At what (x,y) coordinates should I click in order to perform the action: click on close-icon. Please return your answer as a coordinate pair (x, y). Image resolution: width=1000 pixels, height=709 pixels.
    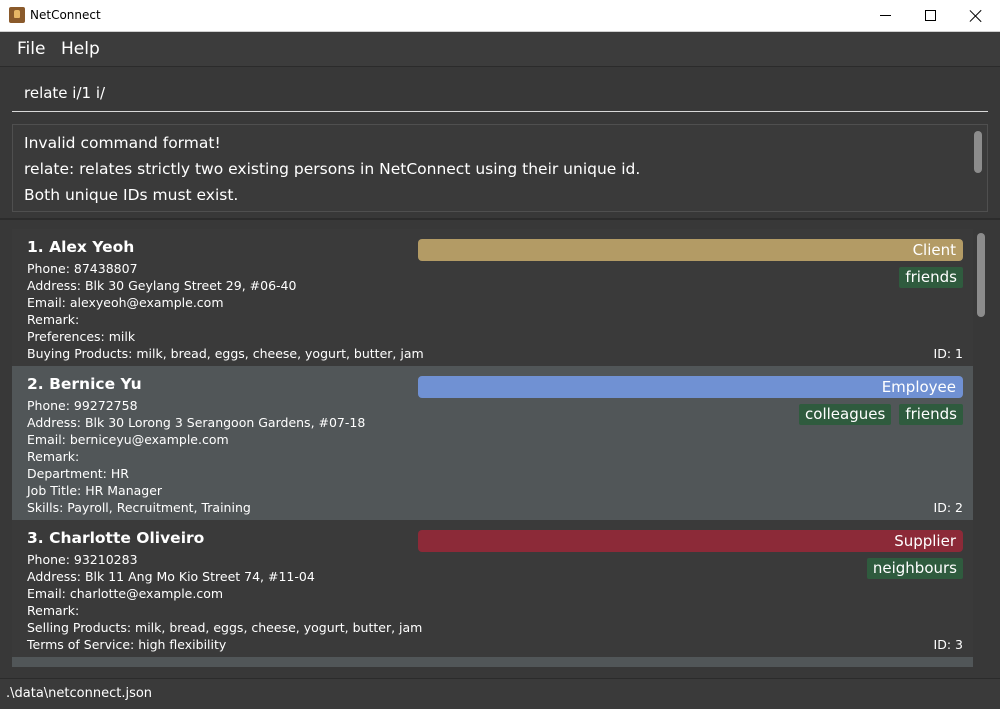
    Looking at the image, I should click on (976, 16).